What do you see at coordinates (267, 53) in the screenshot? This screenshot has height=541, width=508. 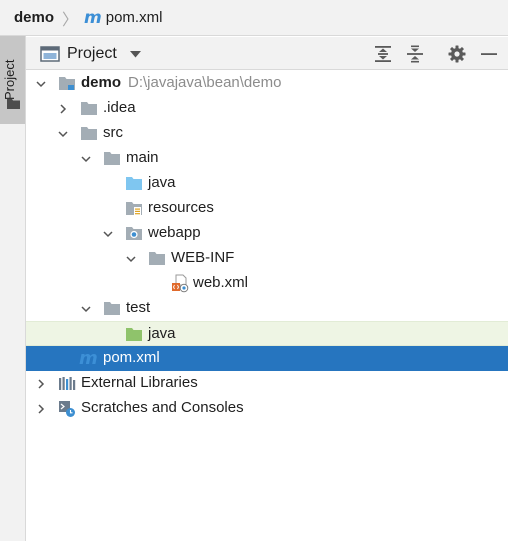 I see `project-panel-header: Project` at bounding box center [267, 53].